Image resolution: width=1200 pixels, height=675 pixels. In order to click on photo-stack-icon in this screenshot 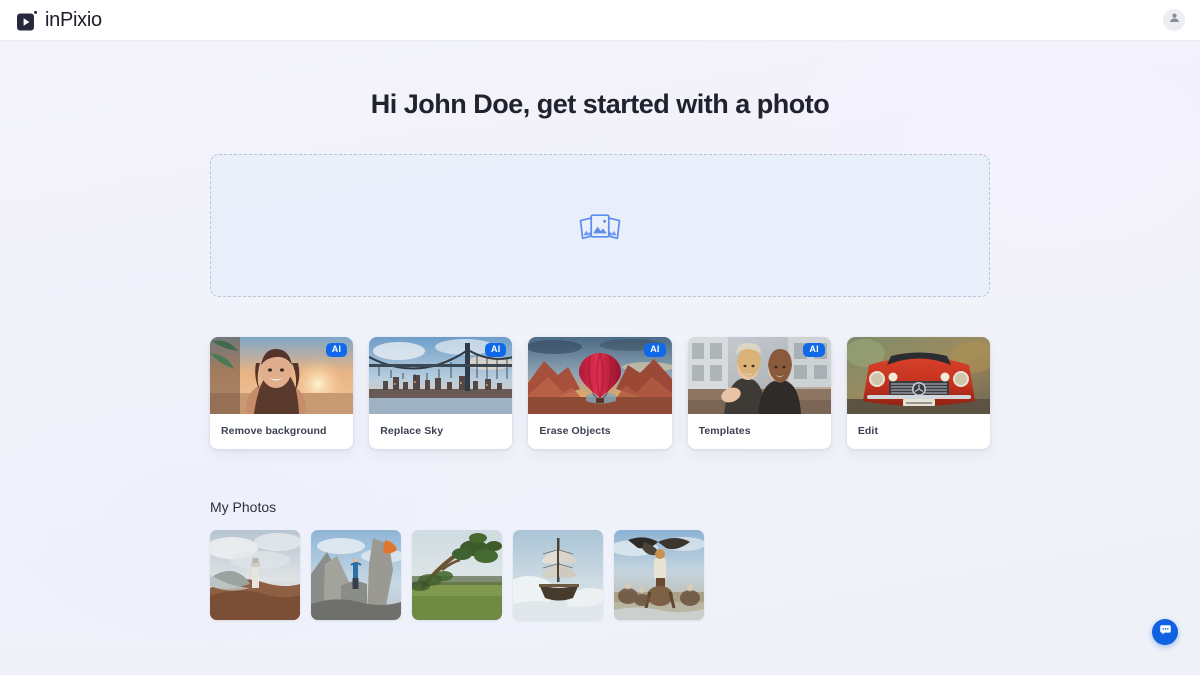, I will do `click(600, 226)`.